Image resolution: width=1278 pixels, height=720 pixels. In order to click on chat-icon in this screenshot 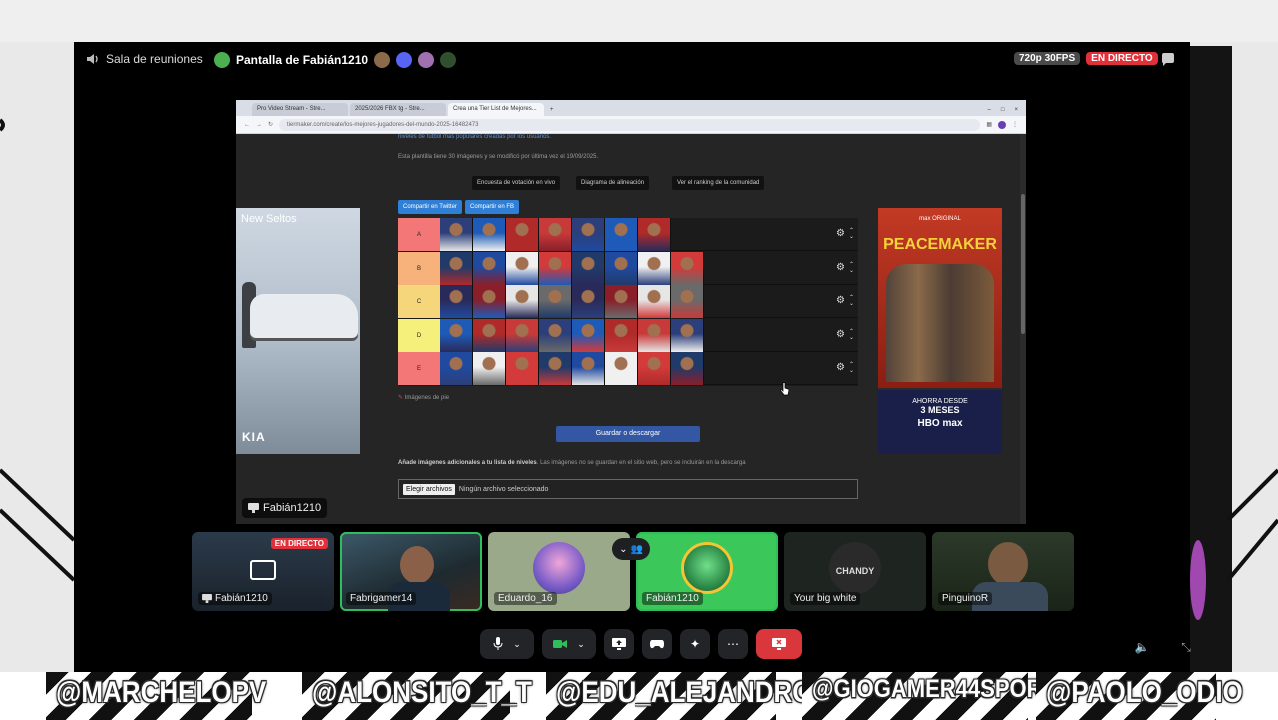, I will do `click(1168, 60)`.